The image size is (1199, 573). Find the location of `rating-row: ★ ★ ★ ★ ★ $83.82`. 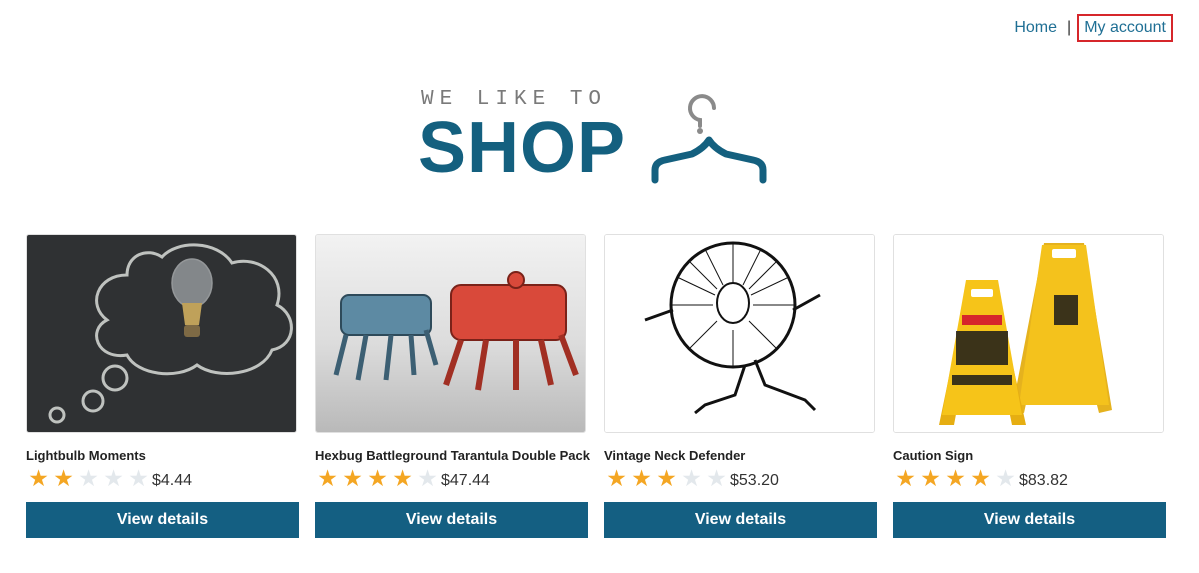

rating-row: ★ ★ ★ ★ ★ $83.82 is located at coordinates (1029, 479).